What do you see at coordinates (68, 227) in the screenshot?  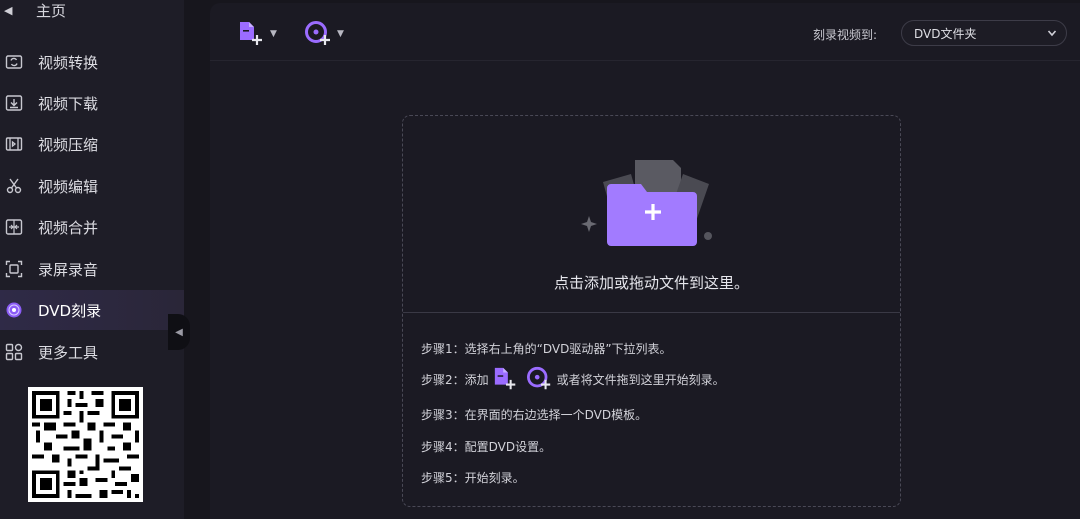 I see `sidebar-item-label: 视频合并` at bounding box center [68, 227].